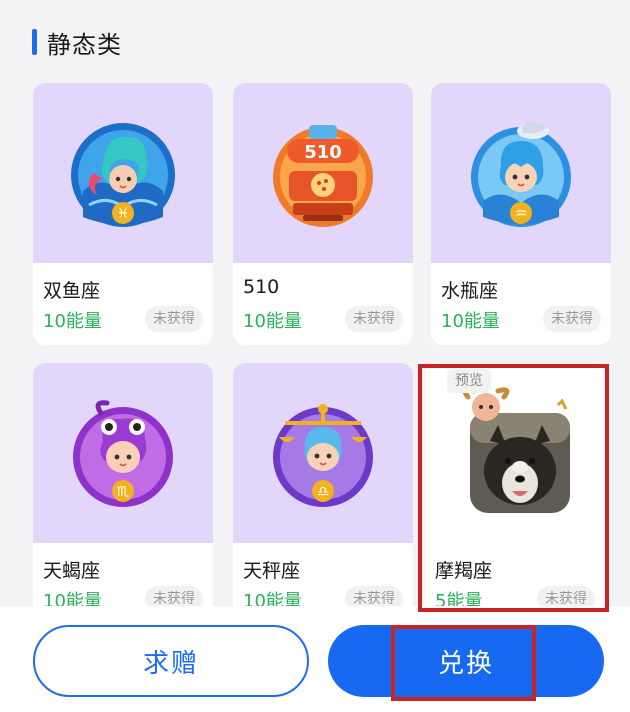  What do you see at coordinates (272, 571) in the screenshot?
I see `badge-name: 天秤座` at bounding box center [272, 571].